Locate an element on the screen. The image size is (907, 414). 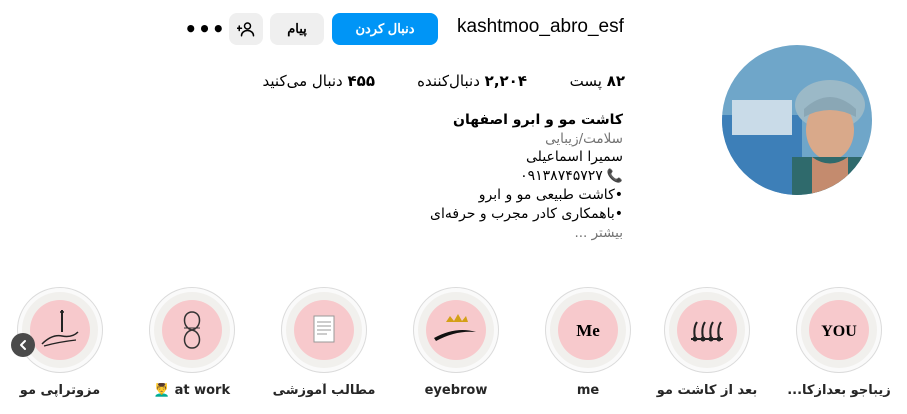
syringe-hand-icon is located at coordinates (60, 330).